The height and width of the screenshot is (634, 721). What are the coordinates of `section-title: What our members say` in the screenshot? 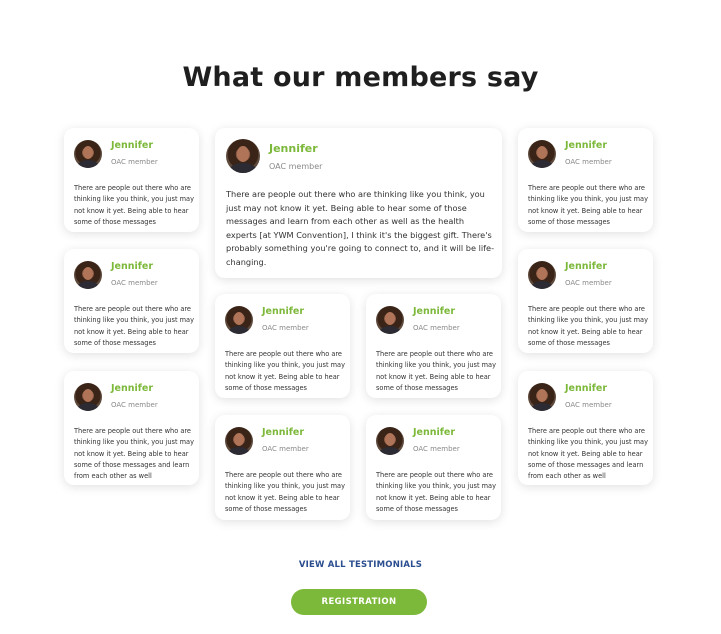 It's located at (360, 77).